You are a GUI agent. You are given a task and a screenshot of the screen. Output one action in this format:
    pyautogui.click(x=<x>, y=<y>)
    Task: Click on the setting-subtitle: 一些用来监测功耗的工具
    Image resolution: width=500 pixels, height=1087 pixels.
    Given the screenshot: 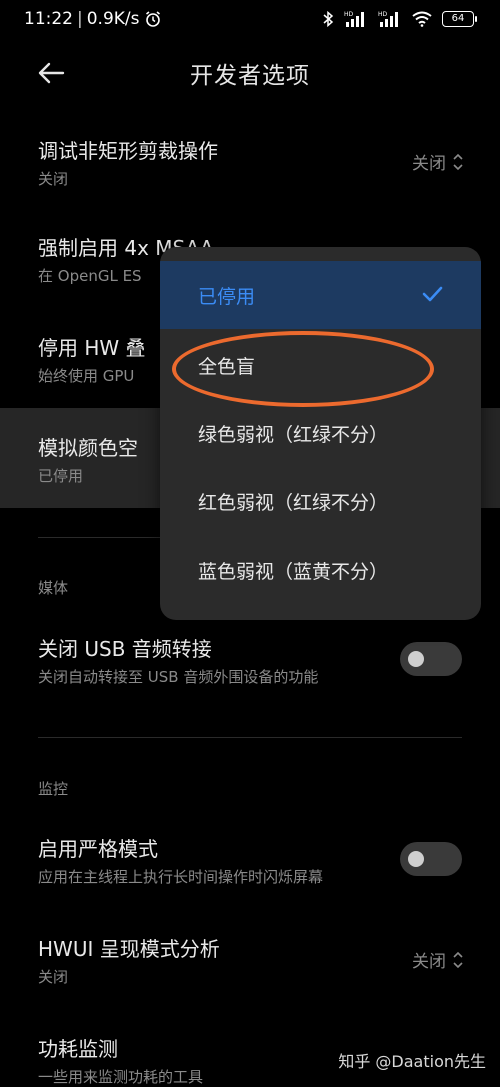 What is the action you would take?
    pyautogui.click(x=121, y=1077)
    